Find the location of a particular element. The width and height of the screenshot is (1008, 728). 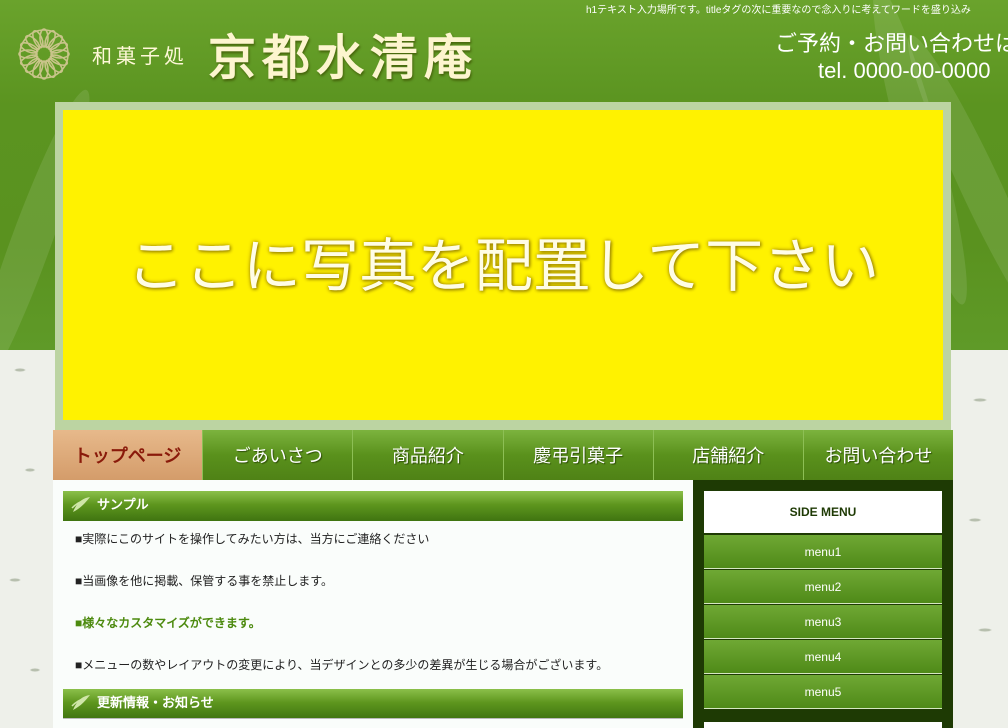

nav-item-ceremonial-sweets: 慶弔引菓子 is located at coordinates (578, 455).